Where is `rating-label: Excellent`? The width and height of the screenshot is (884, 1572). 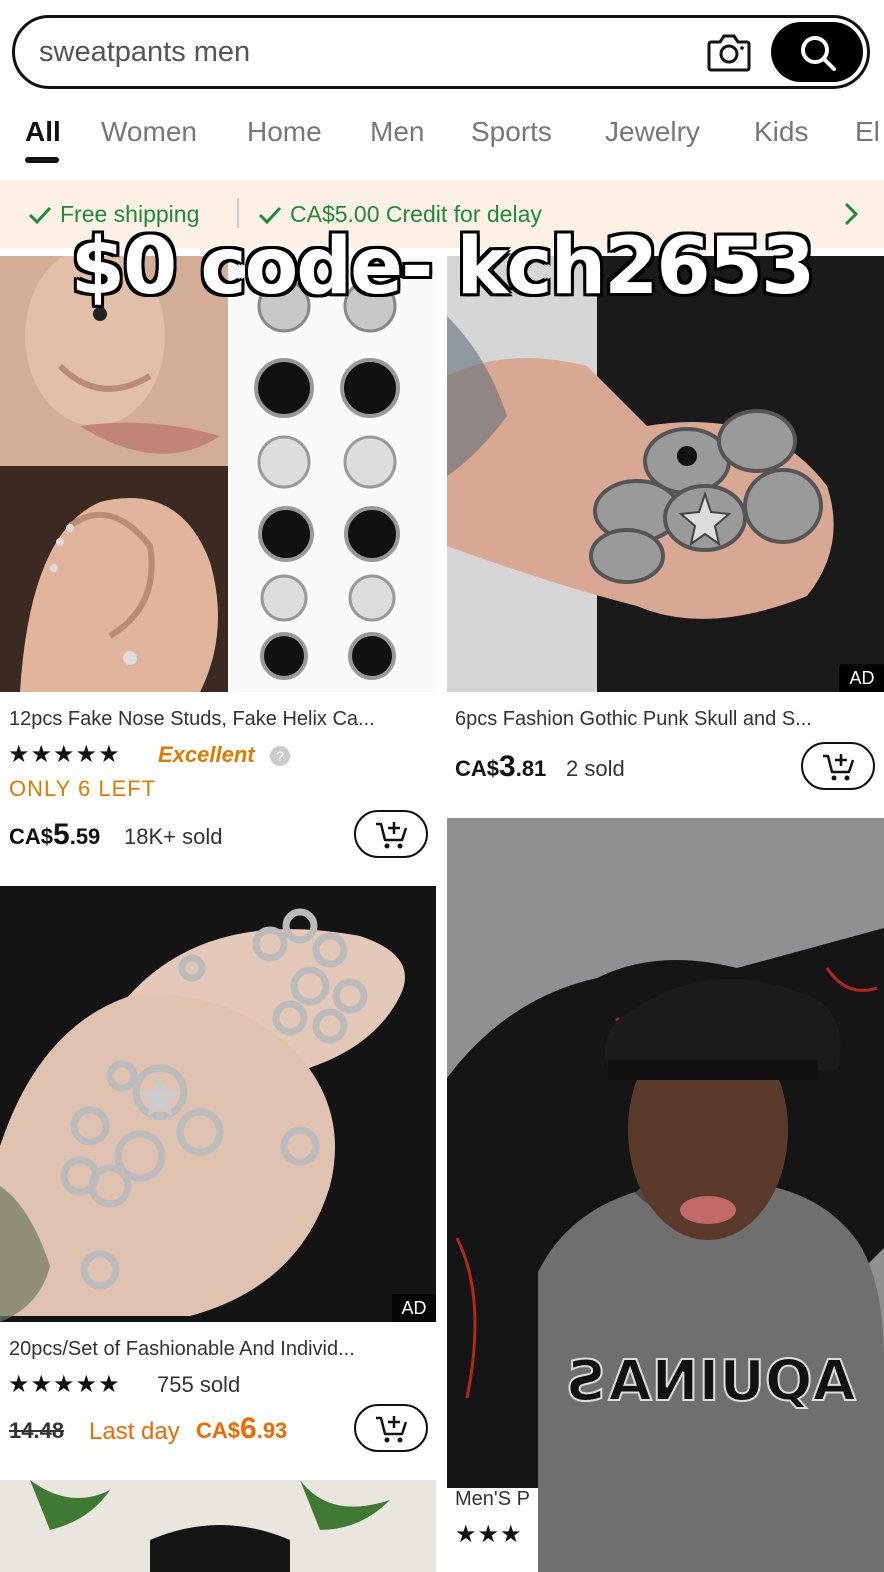
rating-label: Excellent is located at coordinates (206, 754).